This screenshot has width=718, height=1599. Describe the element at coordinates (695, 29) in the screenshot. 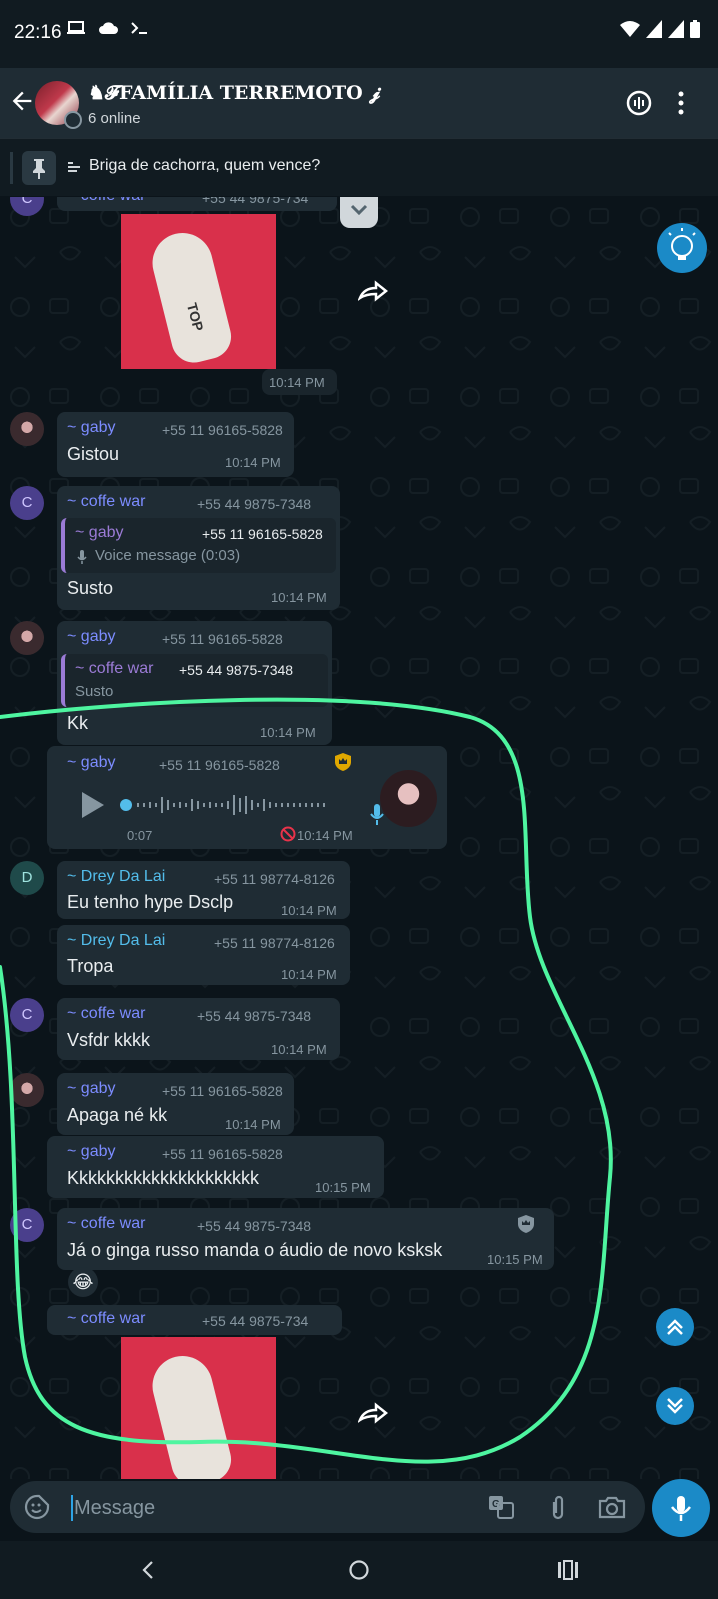

I see `battery-icon` at that location.